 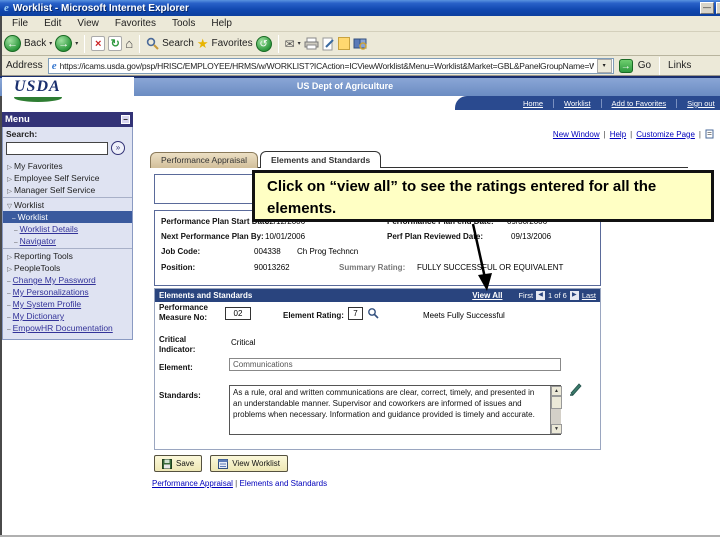 What do you see at coordinates (625, 65) in the screenshot?
I see `go-icon: →` at bounding box center [625, 65].